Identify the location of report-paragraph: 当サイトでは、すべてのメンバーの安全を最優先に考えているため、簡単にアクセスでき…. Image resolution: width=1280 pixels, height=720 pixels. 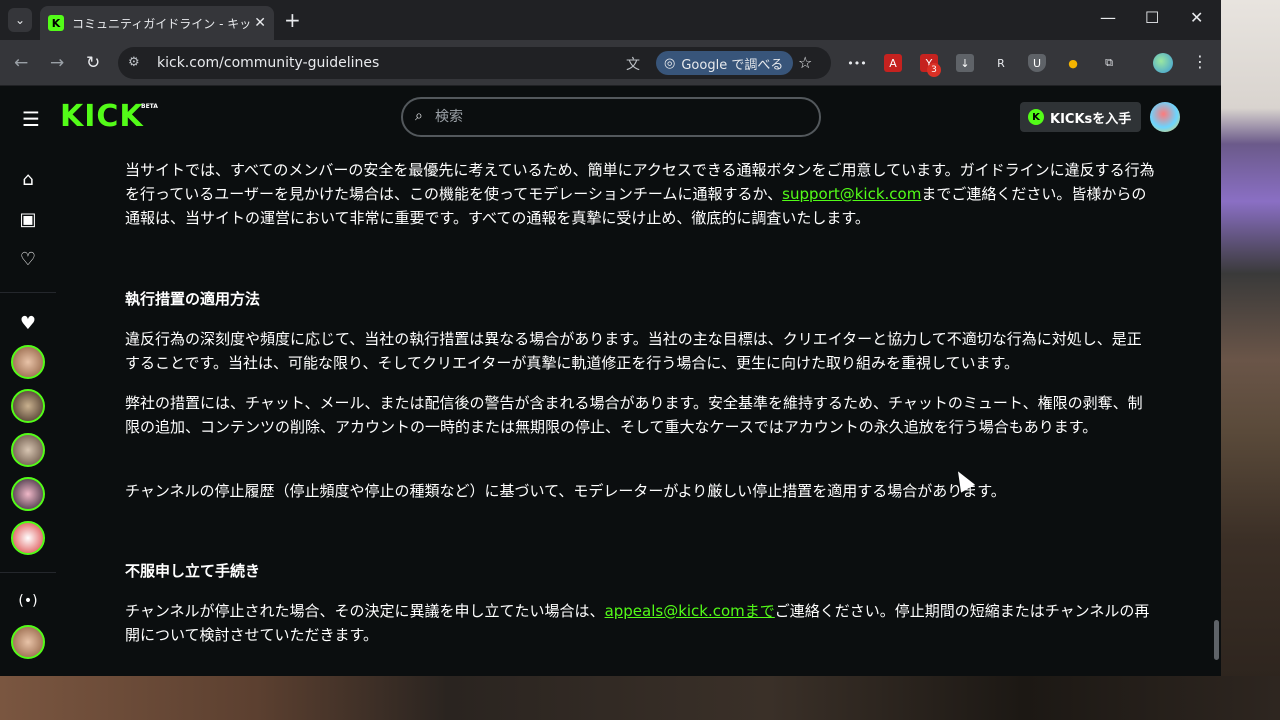
(640, 194).